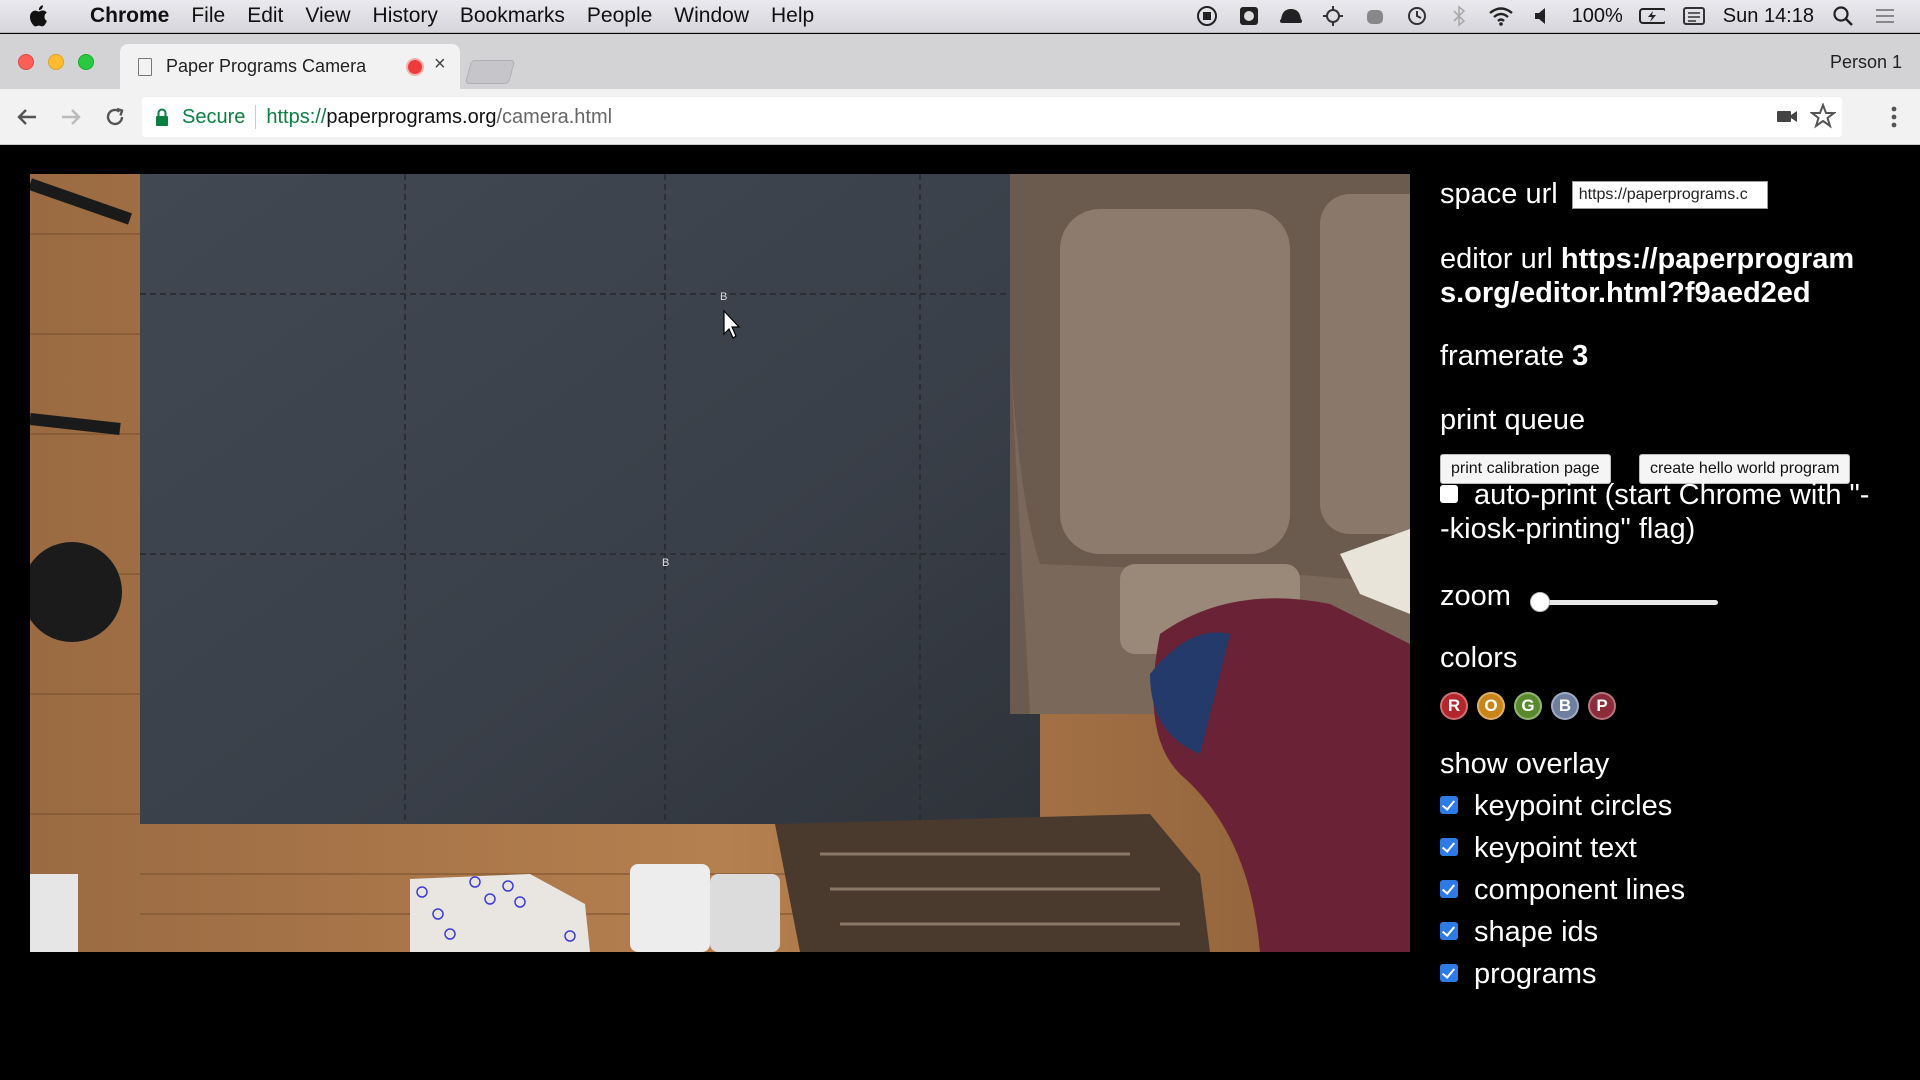 Image resolution: width=1920 pixels, height=1080 pixels. I want to click on component-lines-checkbox, so click(1449, 889).